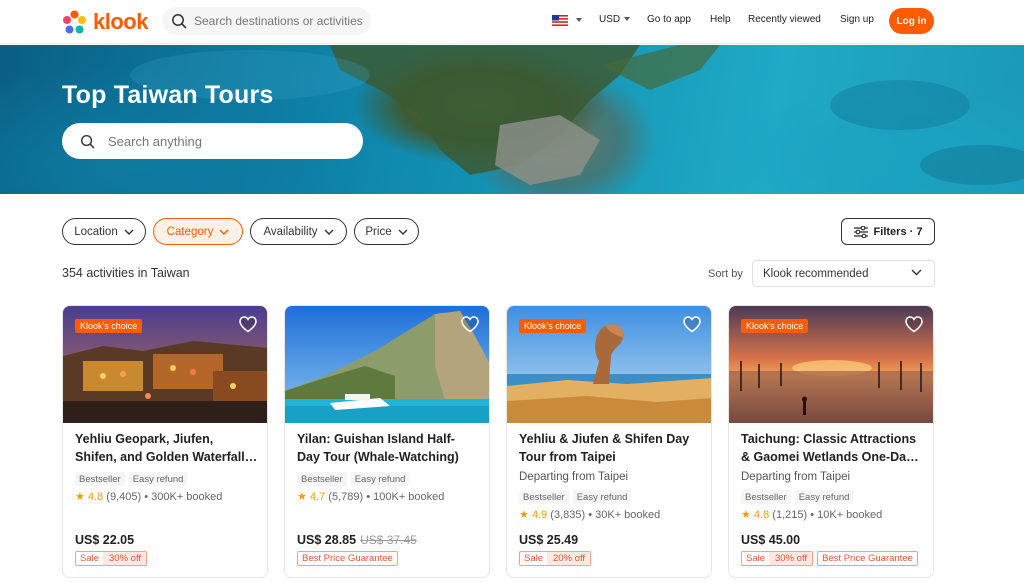  I want to click on promo-labels: Sale 30% off Best Price Guarantee, so click(829, 558).